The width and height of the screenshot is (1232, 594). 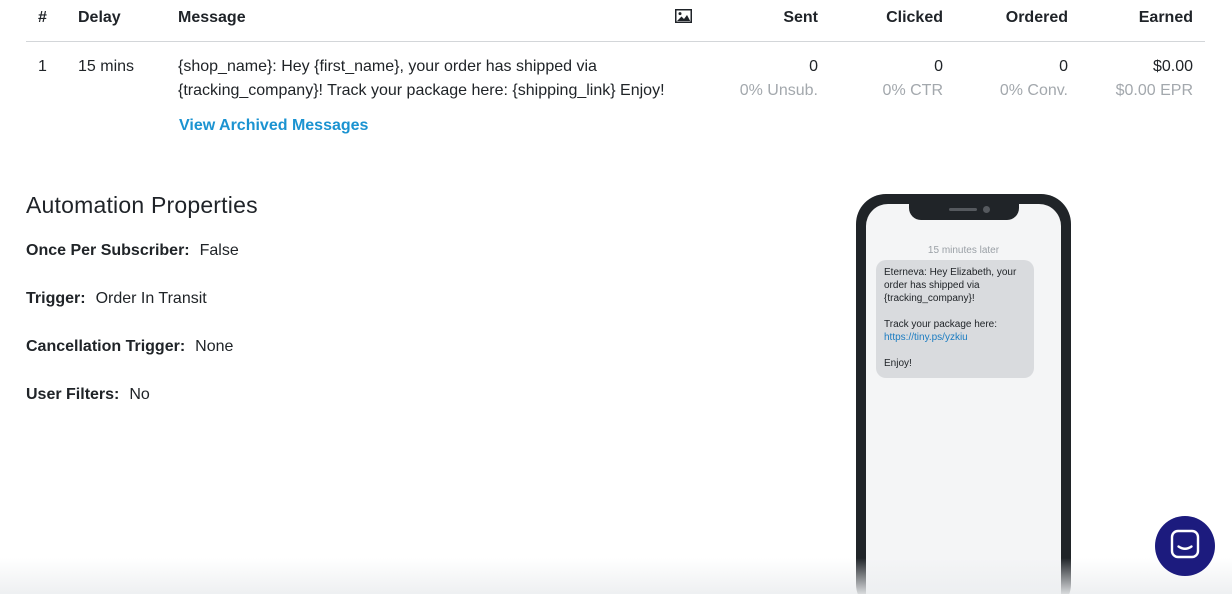 I want to click on camera-icon, so click(x=986, y=209).